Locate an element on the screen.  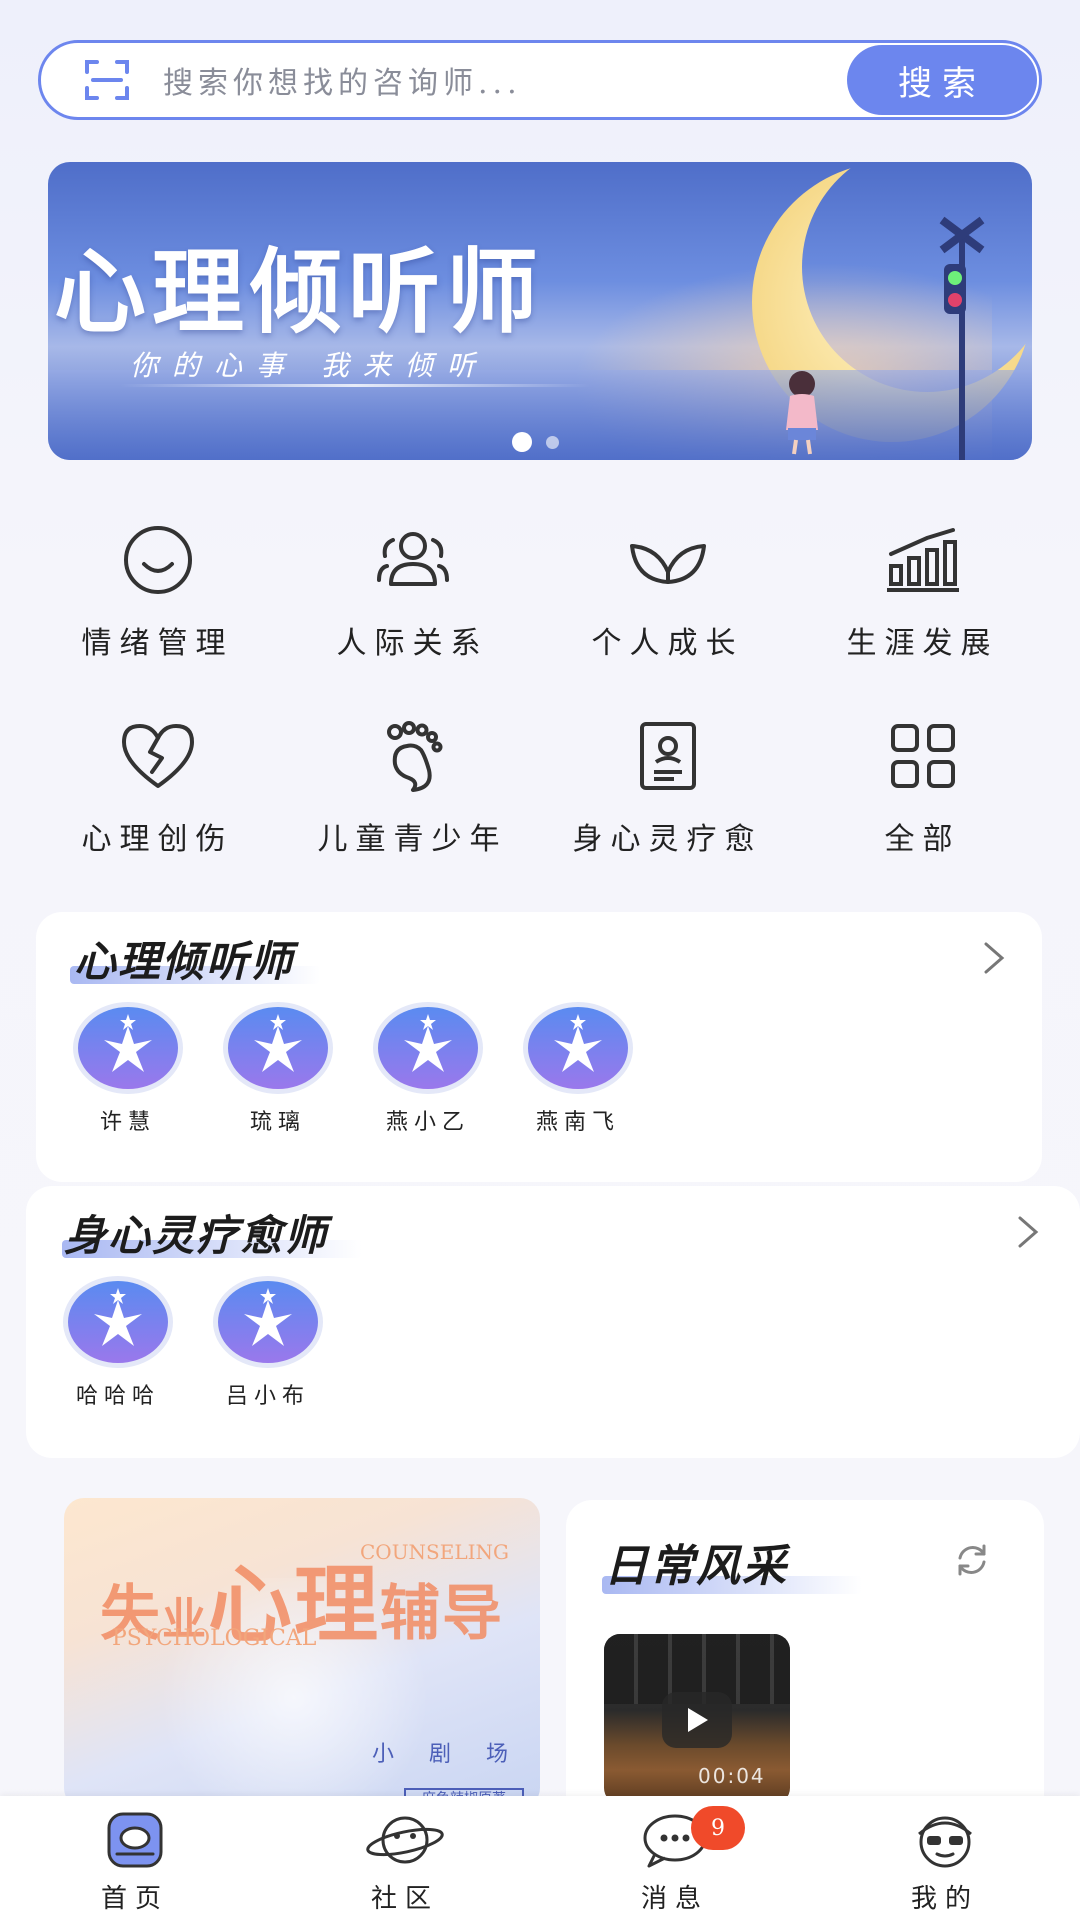
smile-face-icon is located at coordinates (157, 560).